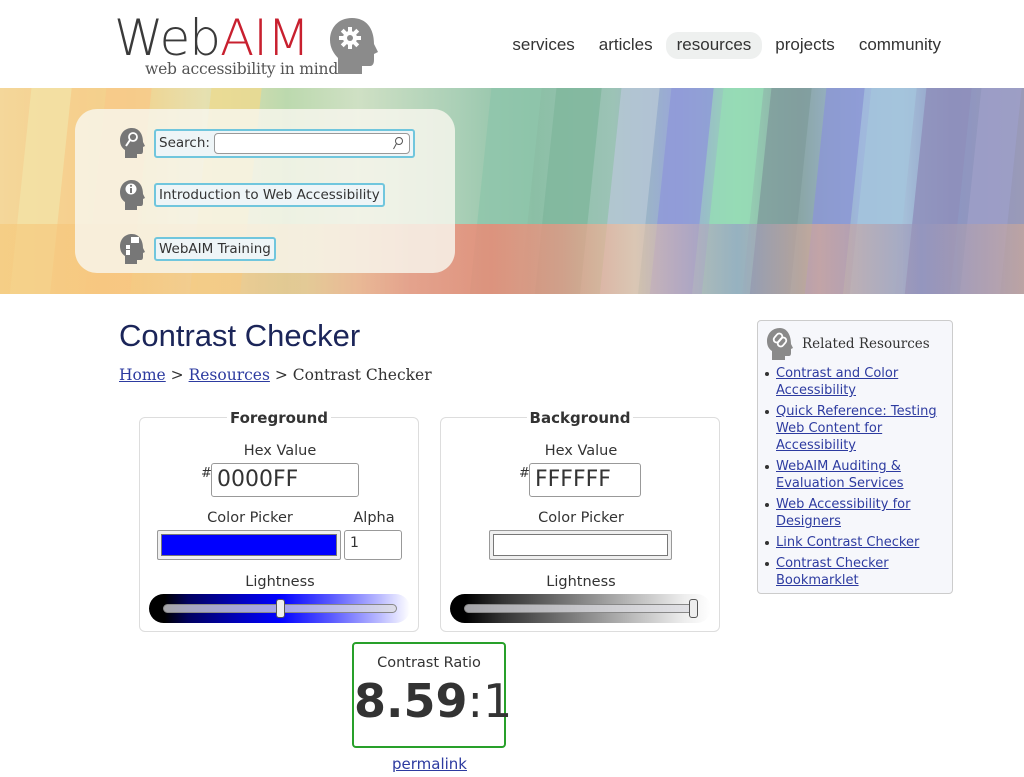 The image size is (1024, 777). Describe the element at coordinates (866, 344) in the screenshot. I see `related-title: Related Resources` at that location.